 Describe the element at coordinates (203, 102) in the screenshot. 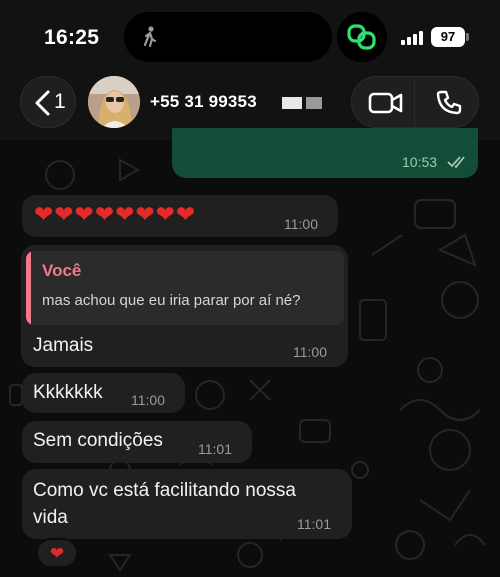

I see `contact-name: +55 31 99353` at that location.